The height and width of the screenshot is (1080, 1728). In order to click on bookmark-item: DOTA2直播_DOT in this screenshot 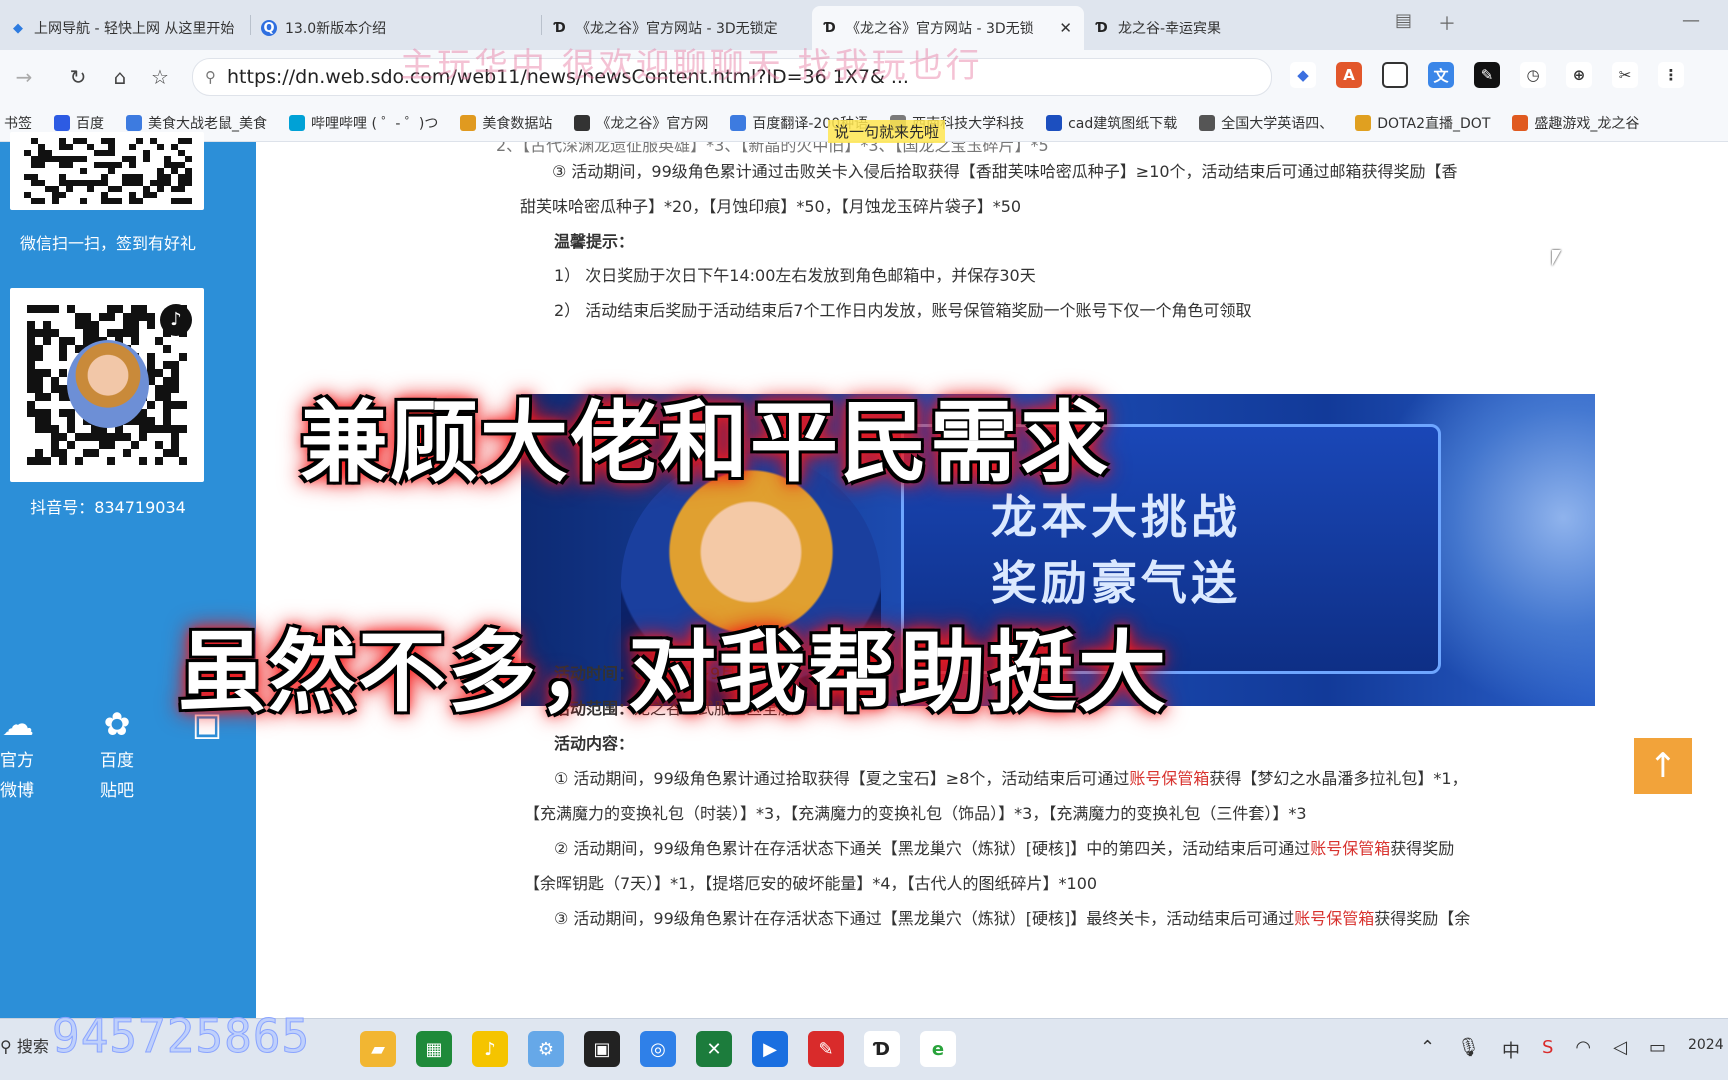, I will do `click(1422, 123)`.